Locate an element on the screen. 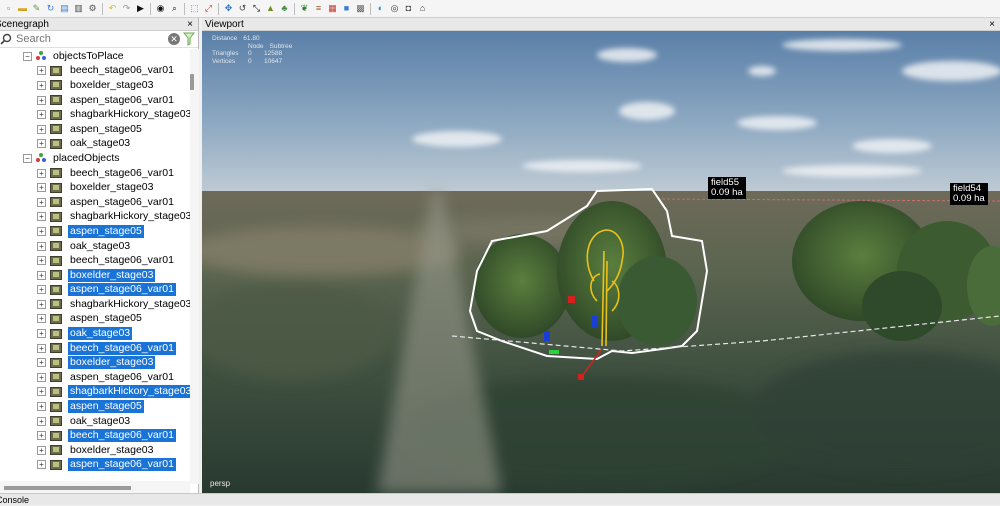  open-folder-icon: ▬ is located at coordinates (22, 8).